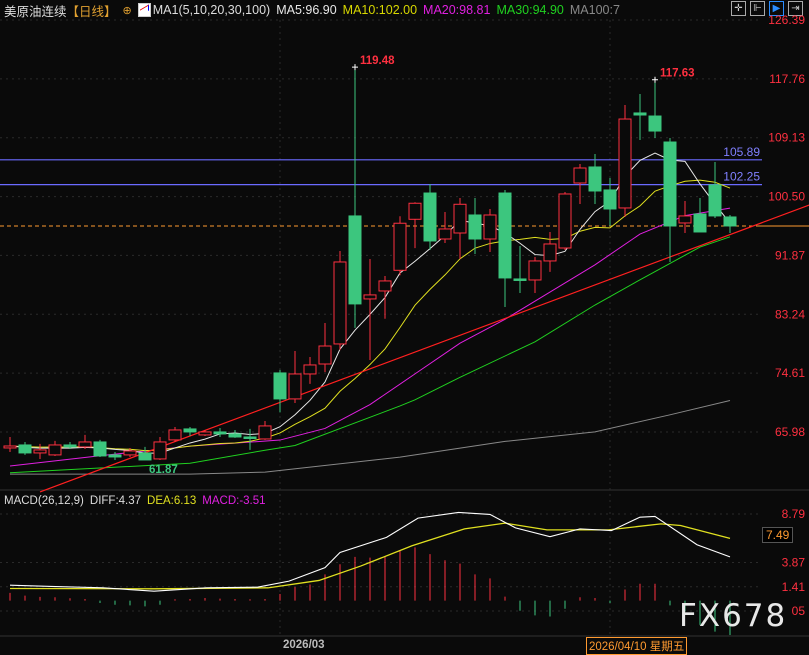 This screenshot has width=809, height=655. I want to click on macd-readout-box: 7.49, so click(778, 535).